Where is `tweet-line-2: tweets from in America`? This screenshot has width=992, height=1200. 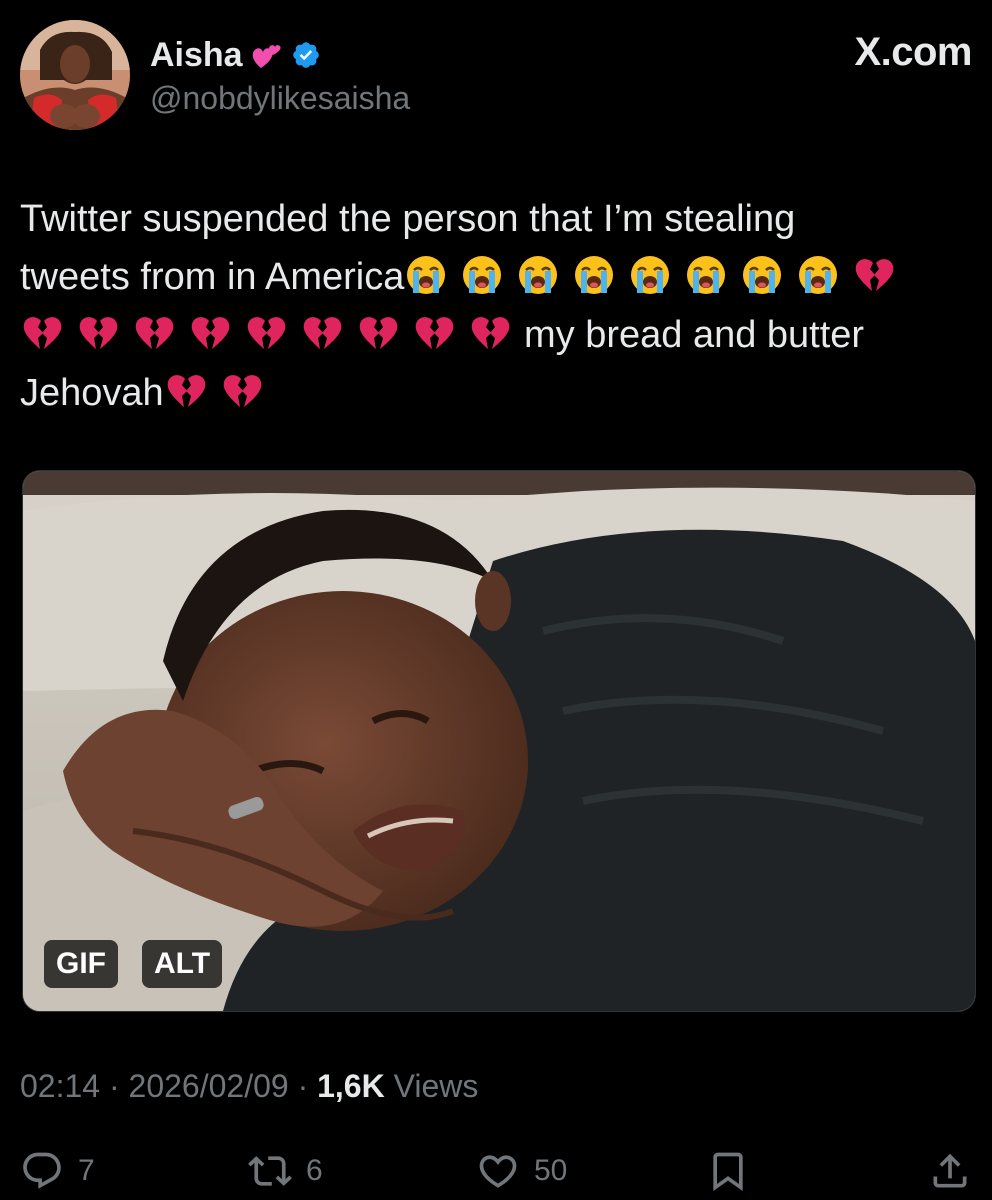 tweet-line-2: tweets from in America is located at coordinates (495, 277).